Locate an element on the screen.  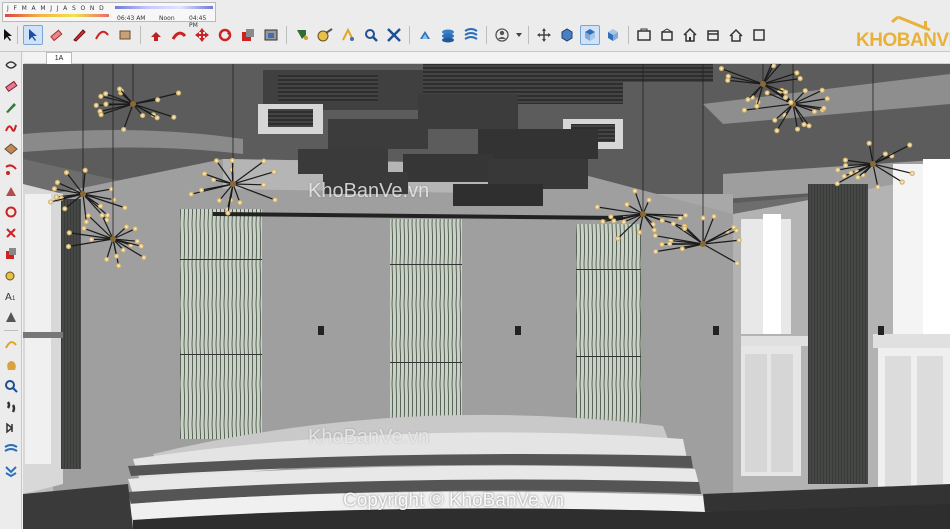
roof-view-icon is located at coordinates (736, 35).